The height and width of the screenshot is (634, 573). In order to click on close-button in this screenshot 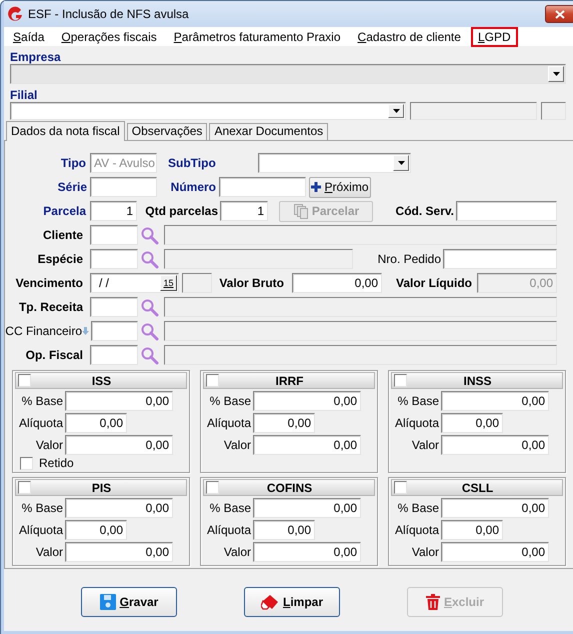, I will do `click(559, 14)`.